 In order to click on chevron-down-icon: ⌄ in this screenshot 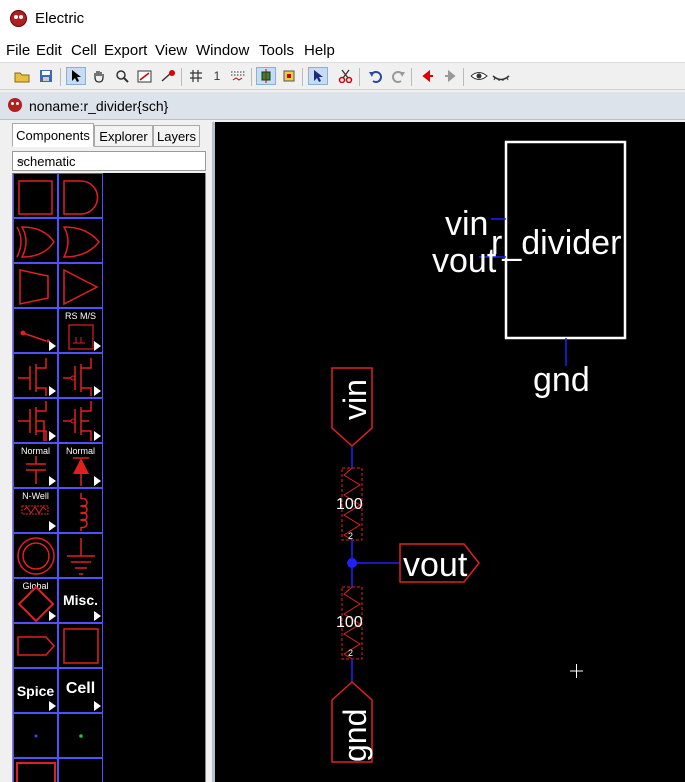, I will do `click(22, 160)`.